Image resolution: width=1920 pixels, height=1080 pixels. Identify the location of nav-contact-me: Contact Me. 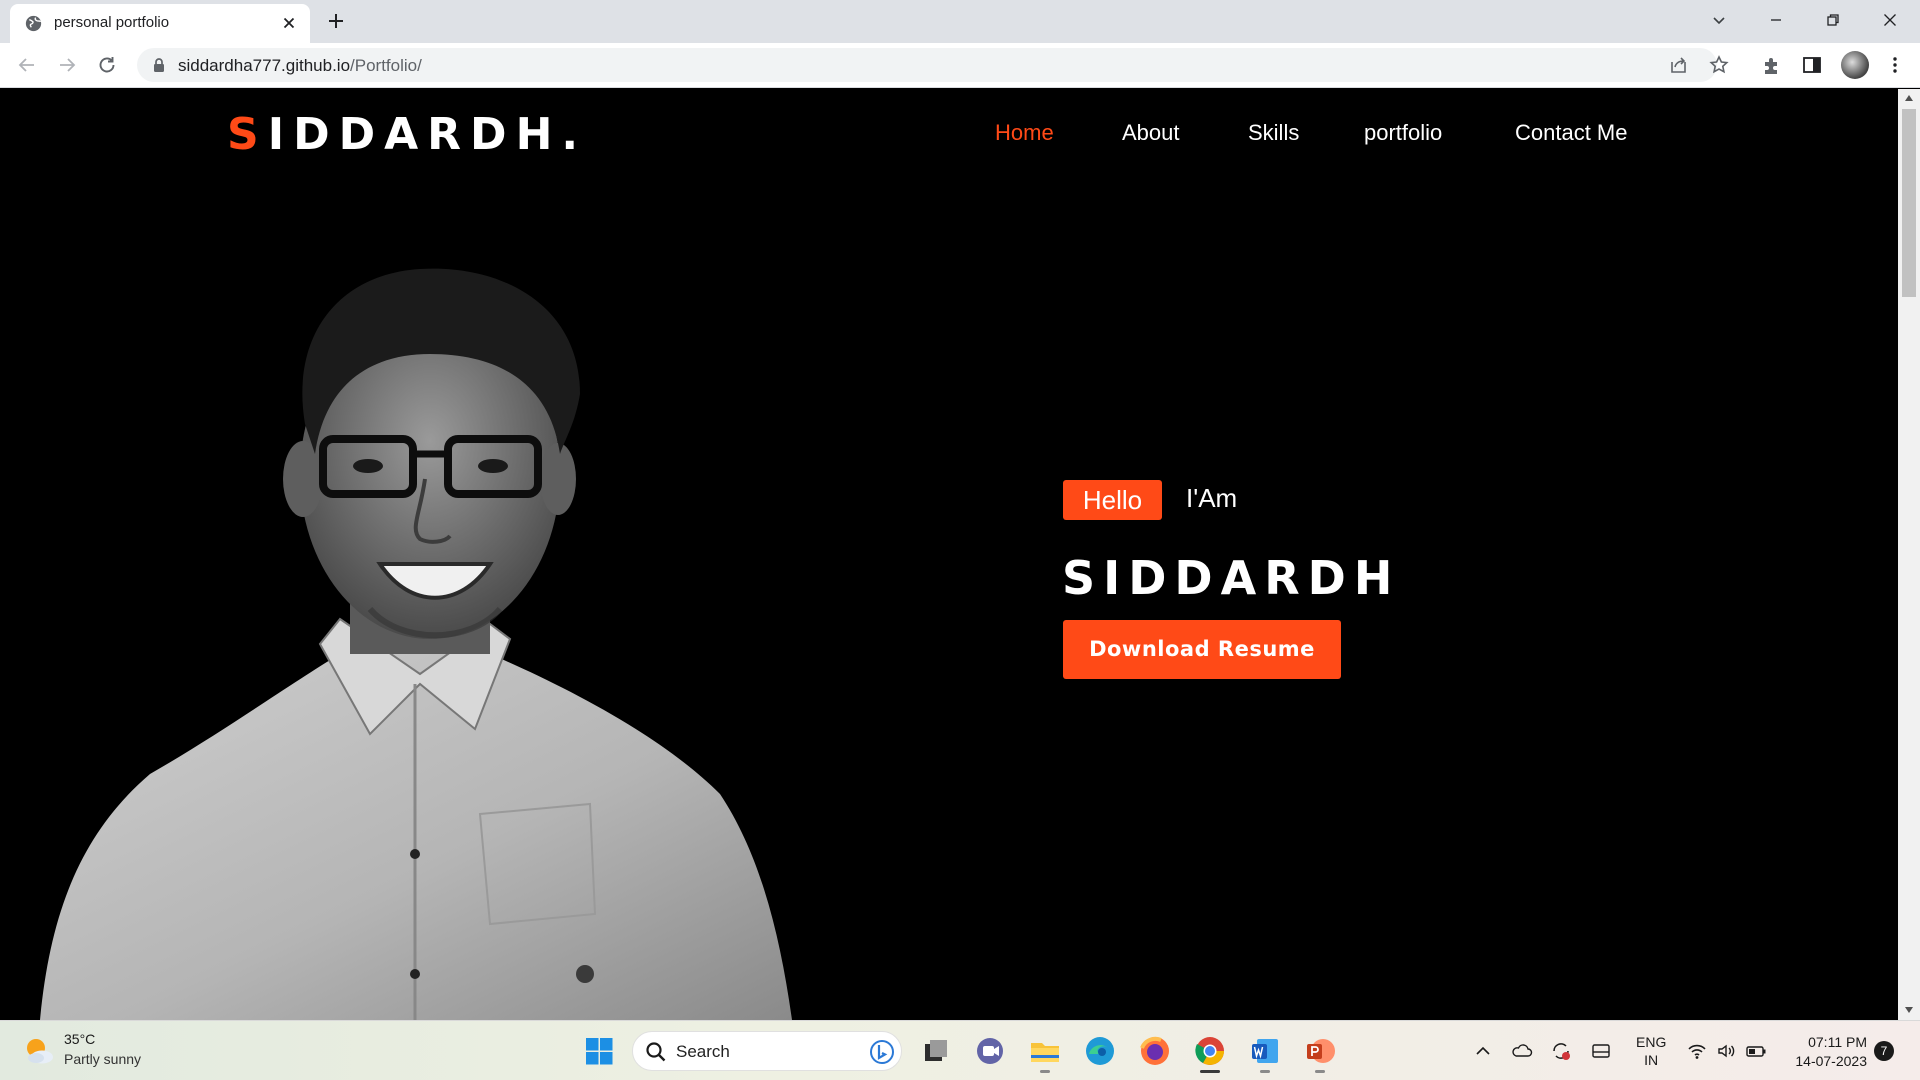
(1571, 133).